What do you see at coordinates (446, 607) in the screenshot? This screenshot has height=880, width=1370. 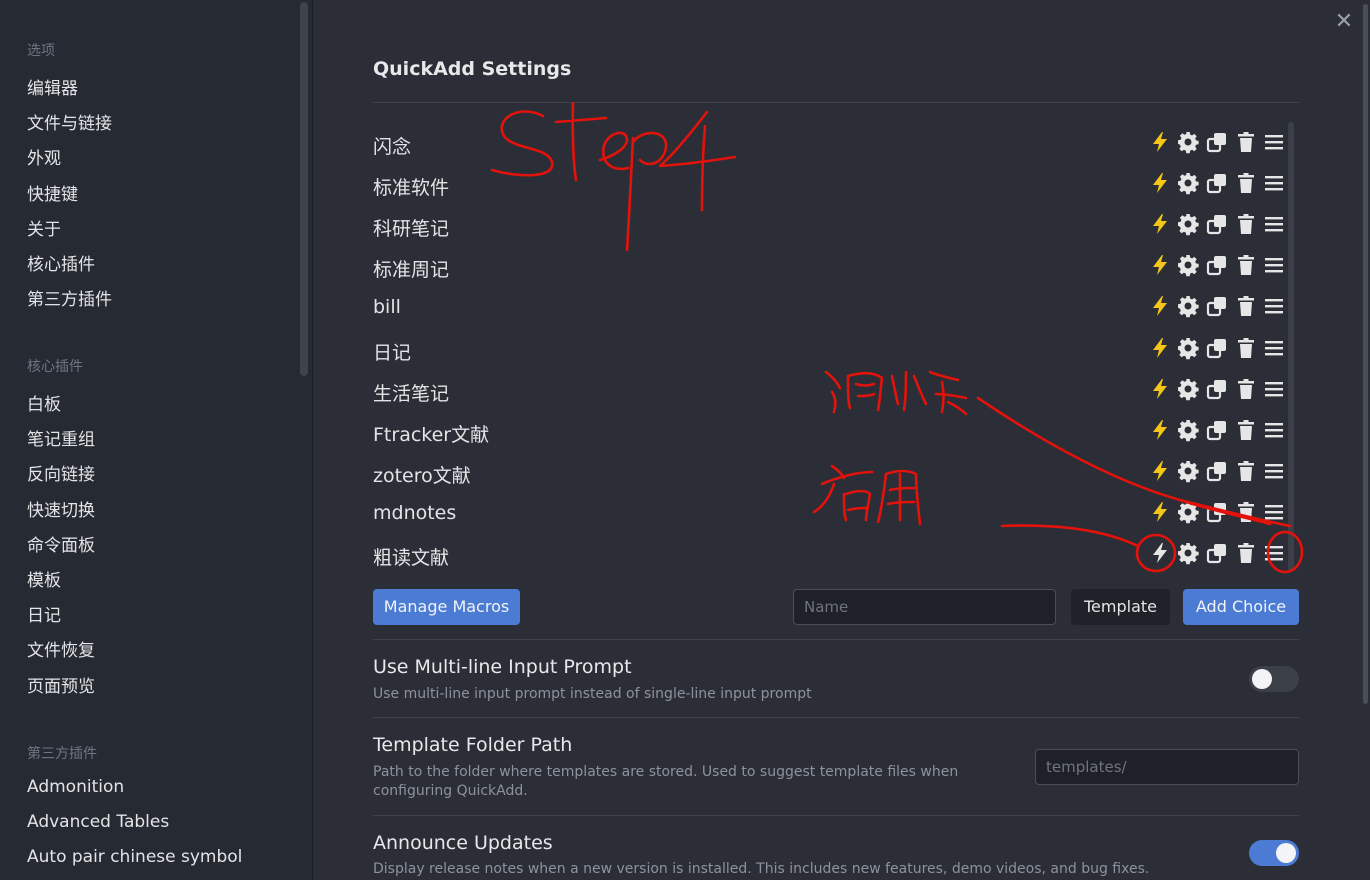 I see `manage-macros-button: Manage Macros` at bounding box center [446, 607].